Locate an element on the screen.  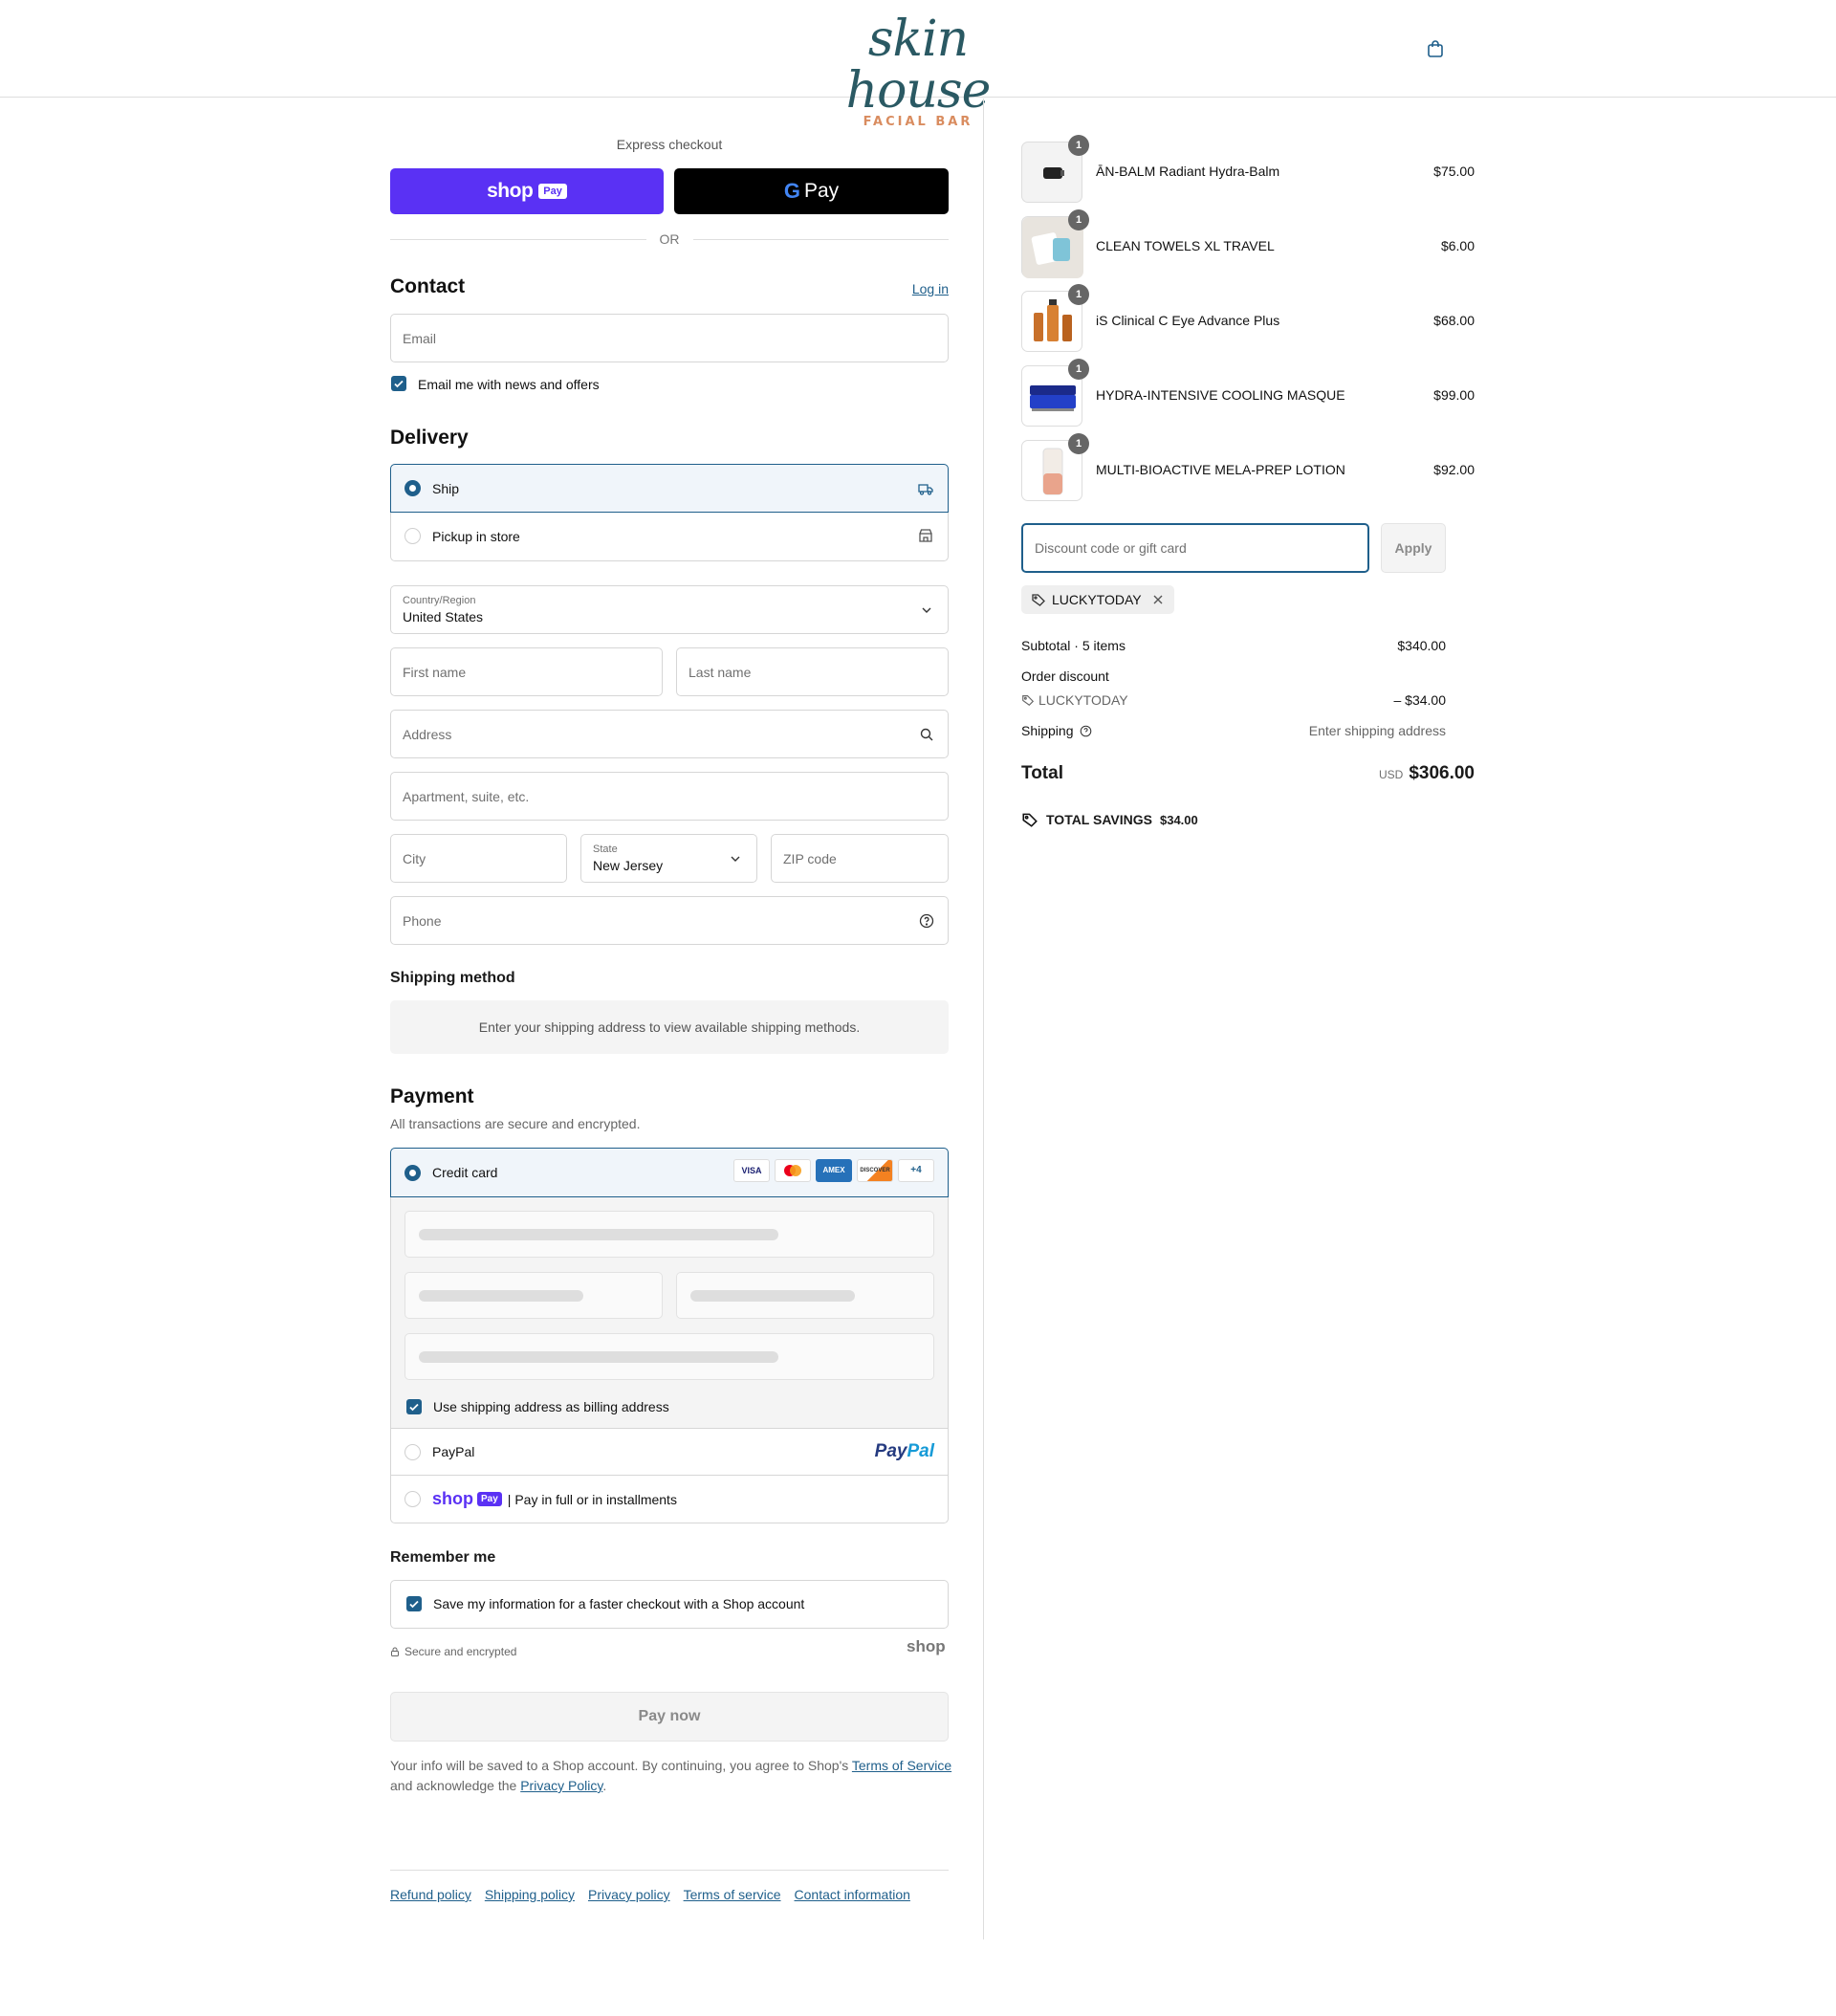
apartment-field: Apartment, suite, etc. is located at coordinates (670, 796).